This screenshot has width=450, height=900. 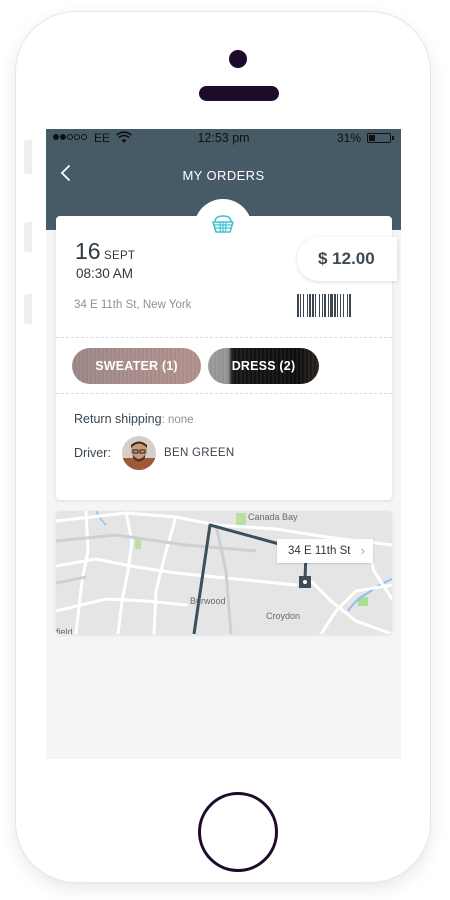 What do you see at coordinates (239, 93) in the screenshot?
I see `earpiece-speaker` at bounding box center [239, 93].